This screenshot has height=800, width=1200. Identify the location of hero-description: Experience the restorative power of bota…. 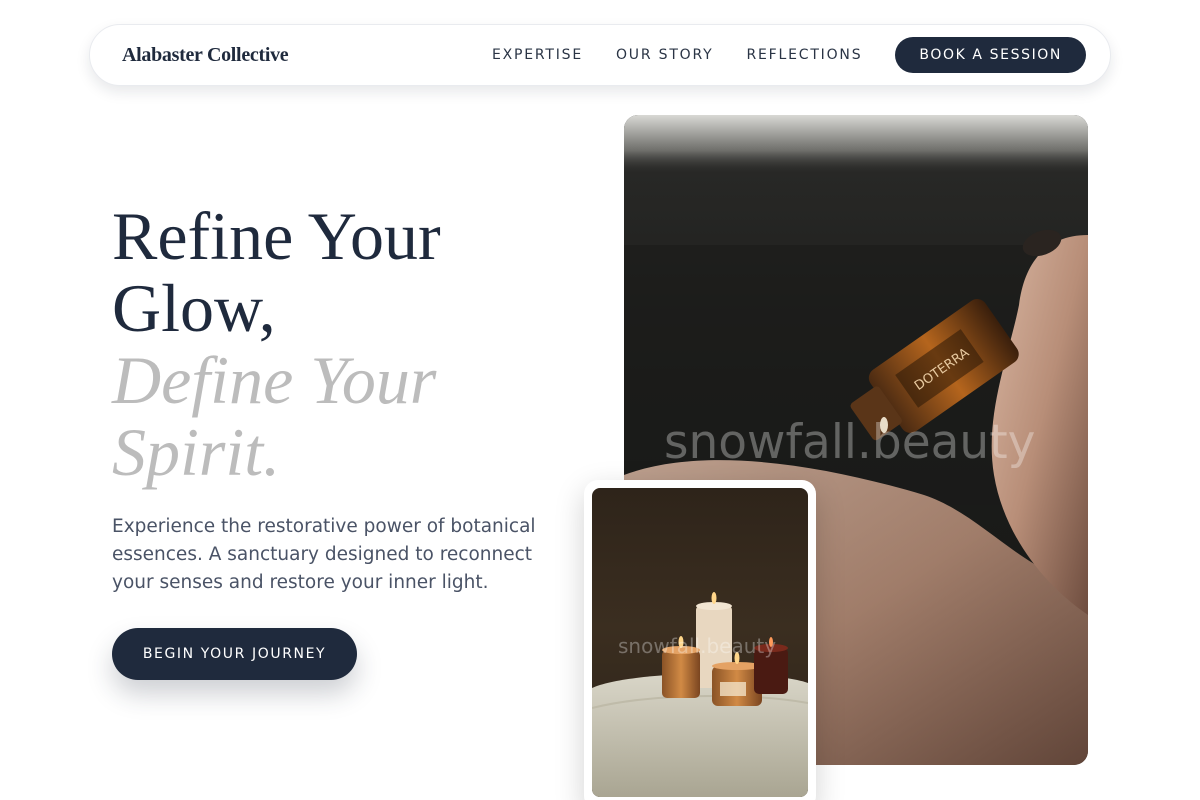
(324, 554).